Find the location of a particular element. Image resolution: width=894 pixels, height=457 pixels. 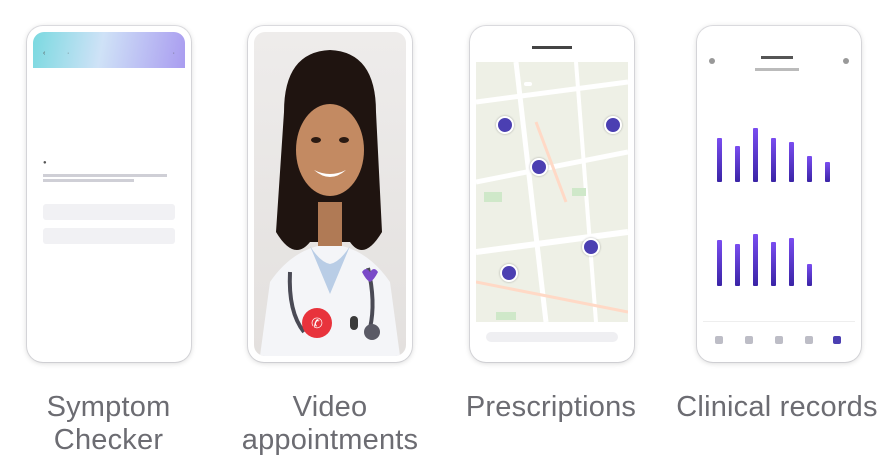

prescriptions-phone is located at coordinates (552, 194).